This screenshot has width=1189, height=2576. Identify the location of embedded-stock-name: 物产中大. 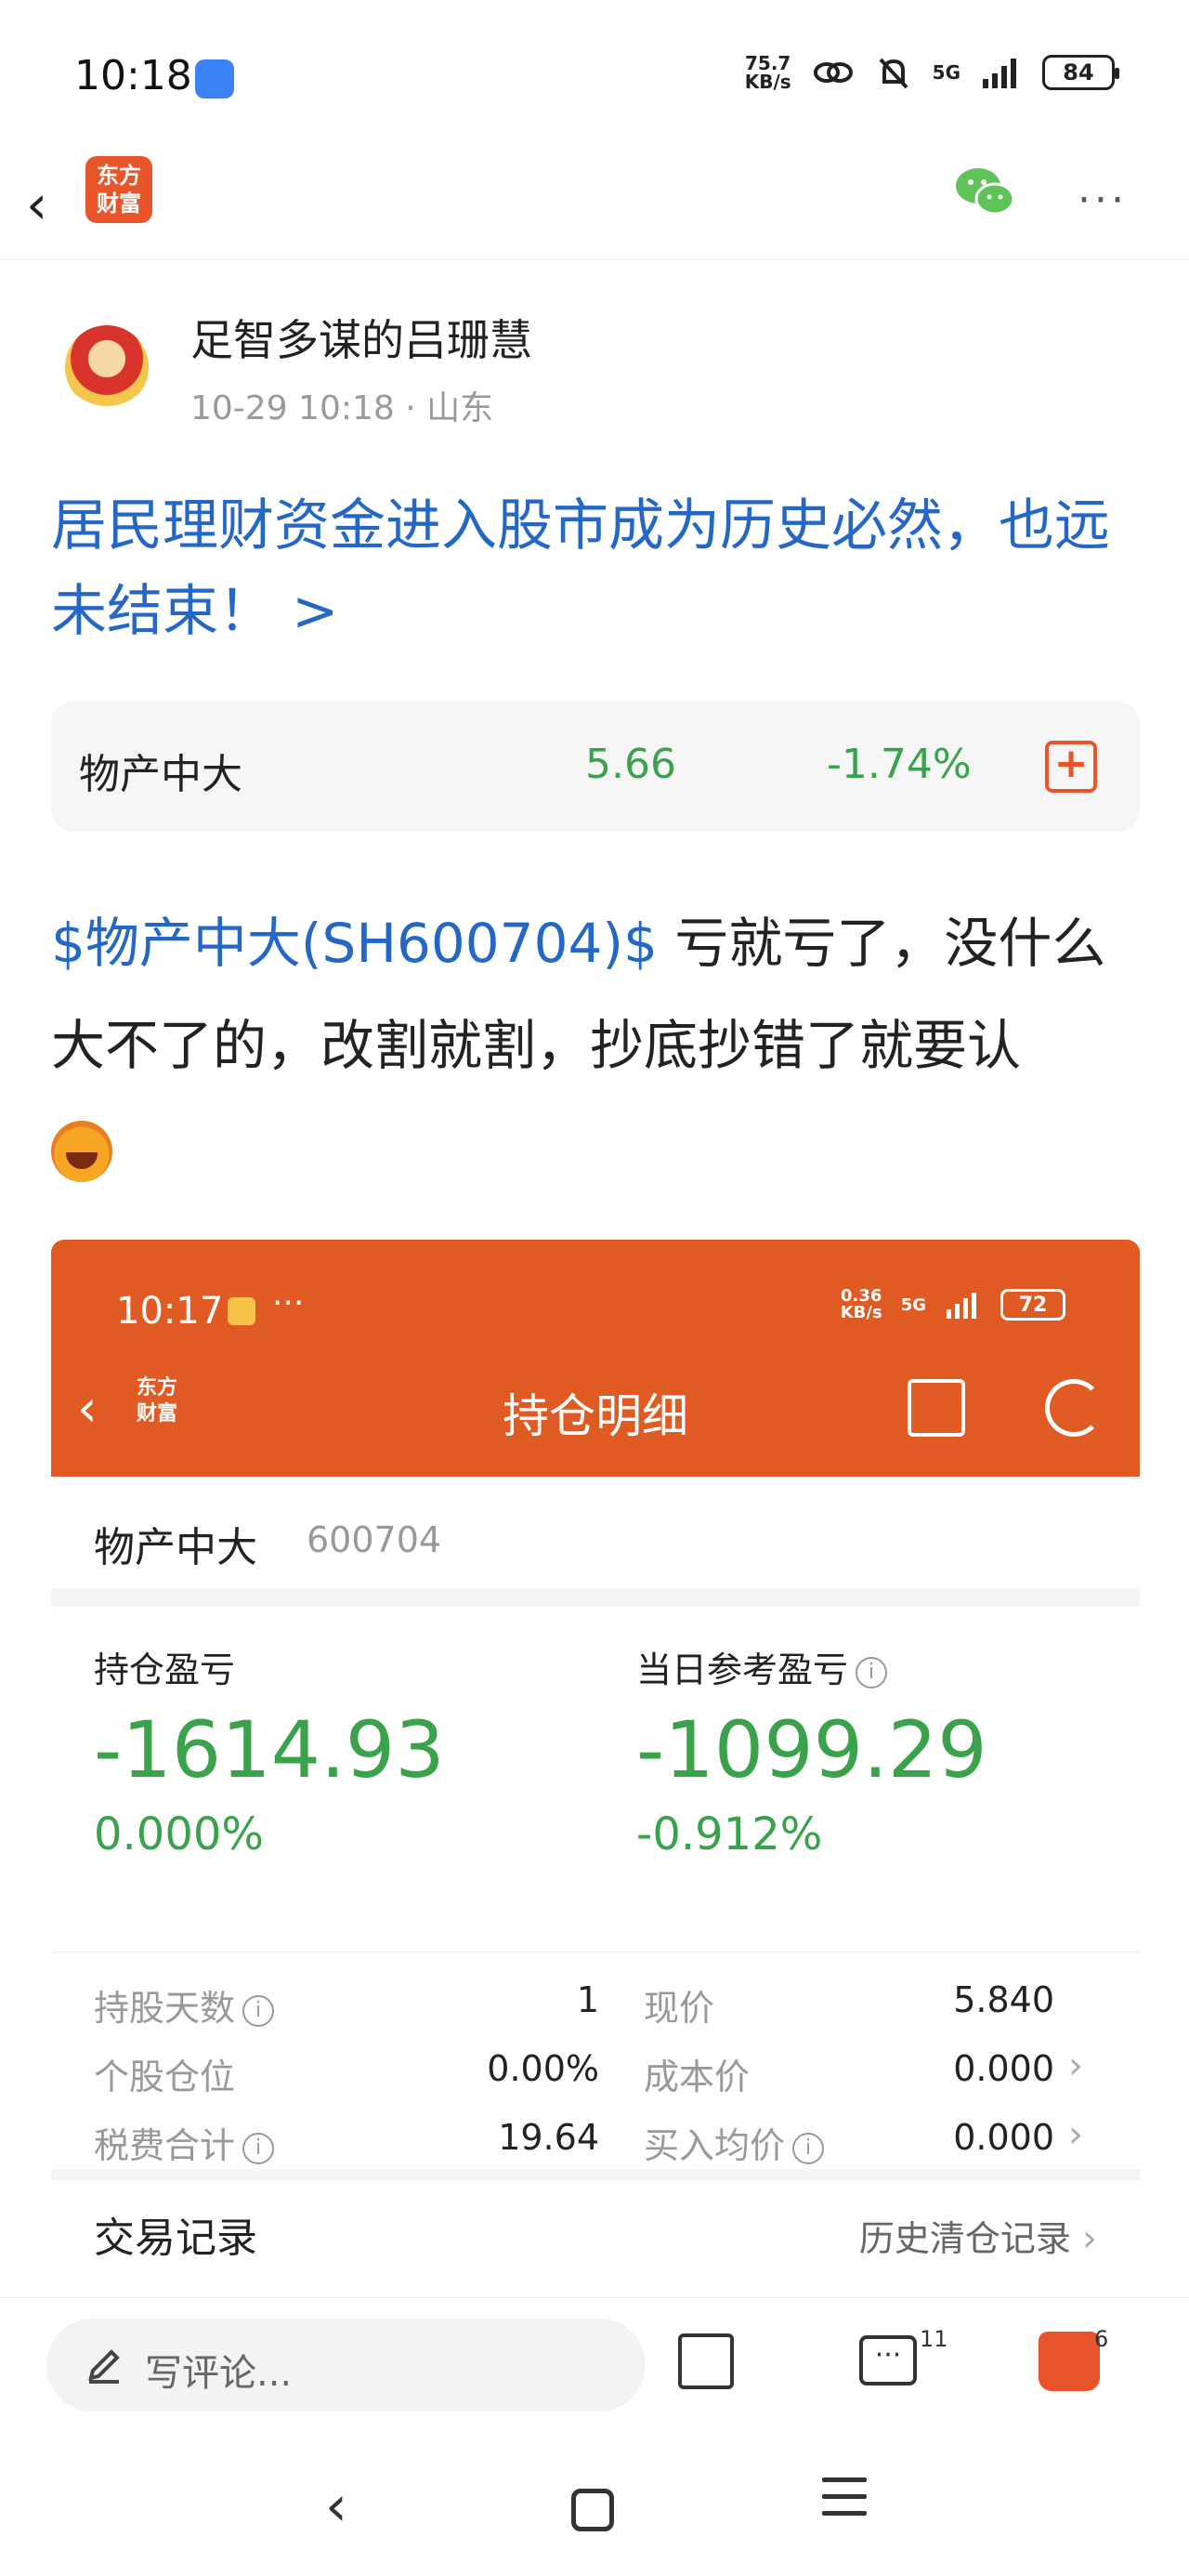
(175, 1547).